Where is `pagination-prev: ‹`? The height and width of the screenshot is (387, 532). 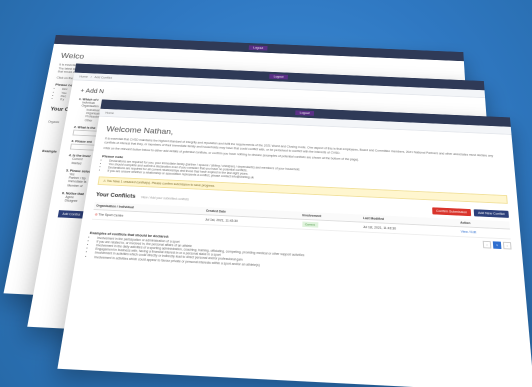
pagination-prev: ‹ is located at coordinates (487, 244).